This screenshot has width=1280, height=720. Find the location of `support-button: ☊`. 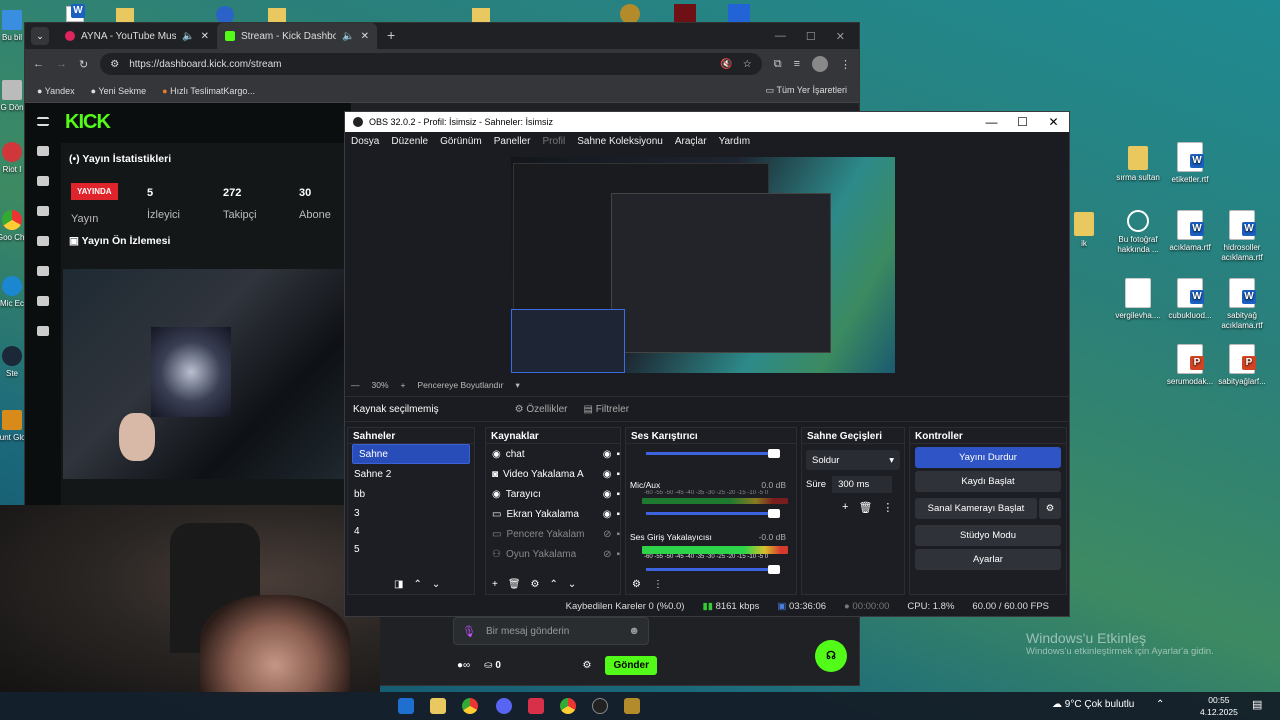

support-button: ☊ is located at coordinates (831, 656).